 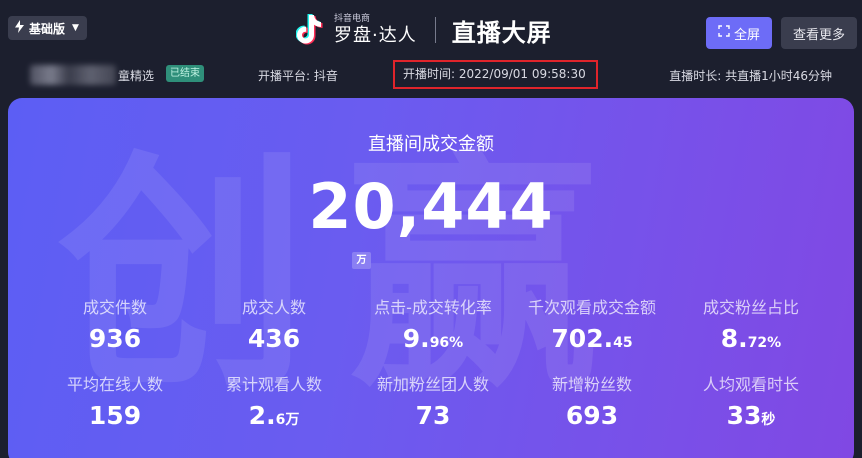 I want to click on stat-buyer-count: 成交人数 436, so click(x=274, y=323).